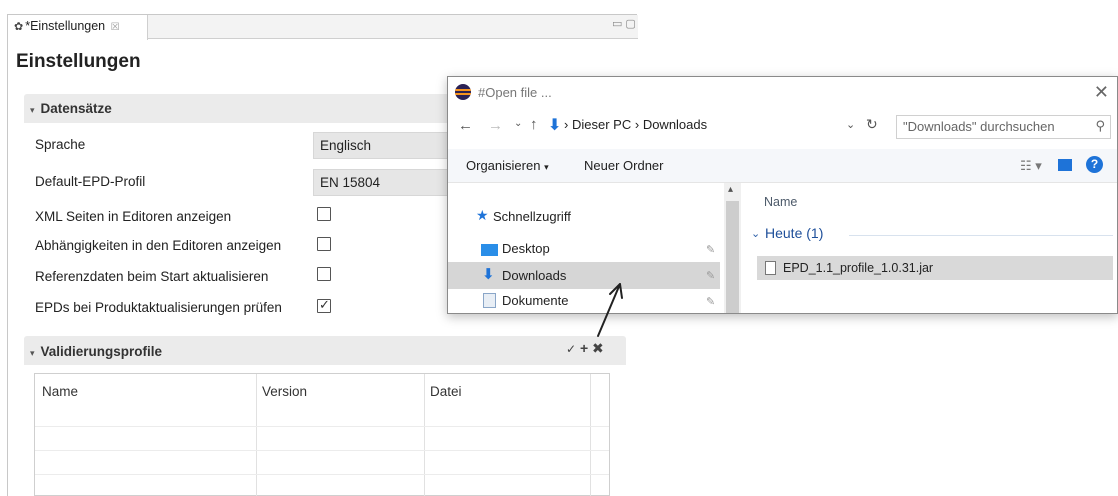 The width and height of the screenshot is (1118, 496). I want to click on delete-icon: ✖, so click(598, 348).